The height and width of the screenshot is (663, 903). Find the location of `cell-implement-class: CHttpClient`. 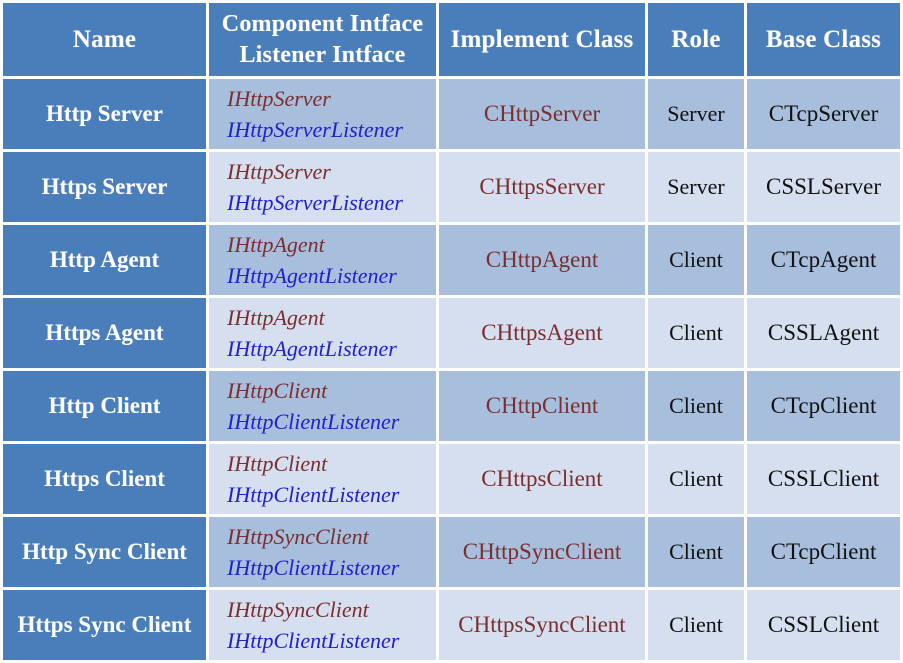

cell-implement-class: CHttpClient is located at coordinates (542, 406).